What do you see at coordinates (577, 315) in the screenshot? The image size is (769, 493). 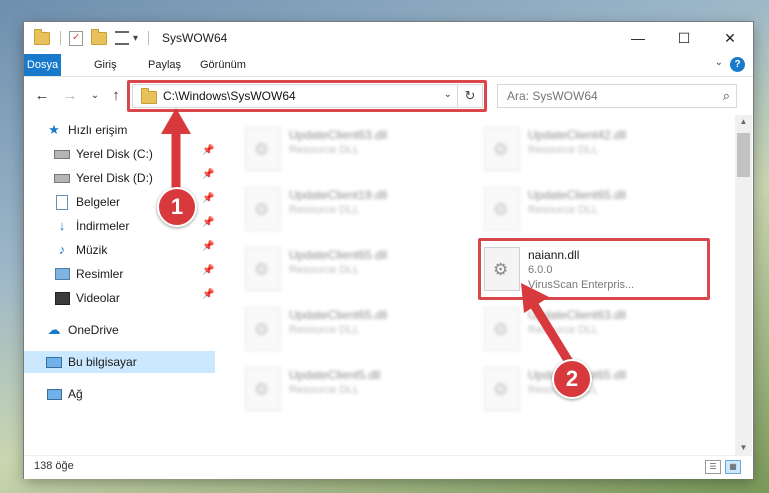 I see `file-name: UpdateClient63.dll` at bounding box center [577, 315].